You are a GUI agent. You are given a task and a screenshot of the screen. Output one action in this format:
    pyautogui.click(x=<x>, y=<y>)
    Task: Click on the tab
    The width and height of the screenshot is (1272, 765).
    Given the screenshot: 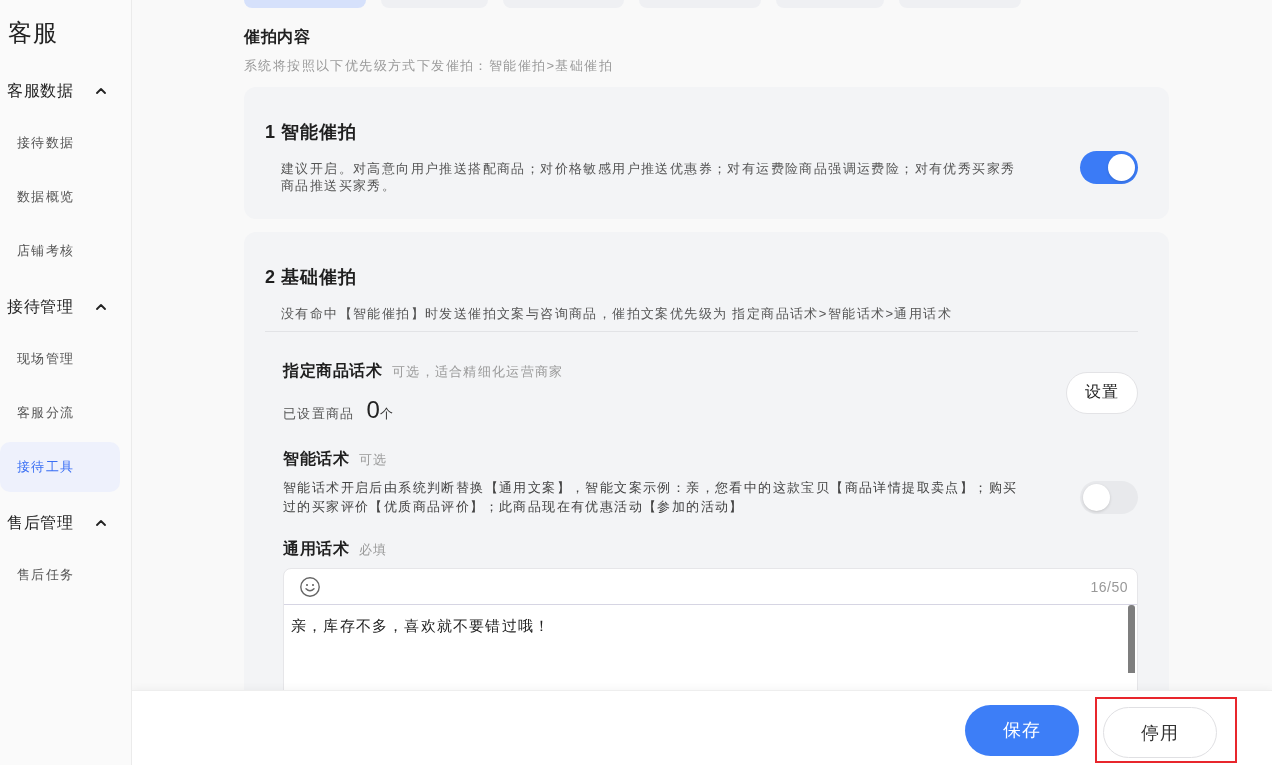 What is the action you would take?
    pyautogui.click(x=305, y=4)
    